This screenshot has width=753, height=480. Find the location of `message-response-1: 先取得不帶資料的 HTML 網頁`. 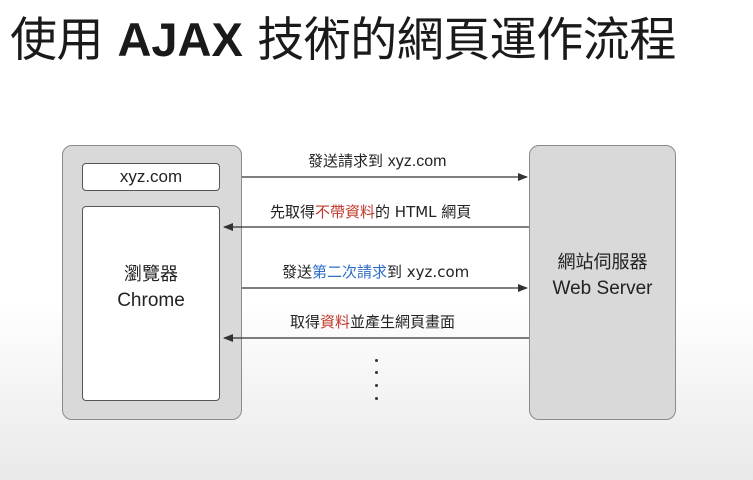

message-response-1: 先取得不帶資料的 HTML 網頁 is located at coordinates (370, 212).